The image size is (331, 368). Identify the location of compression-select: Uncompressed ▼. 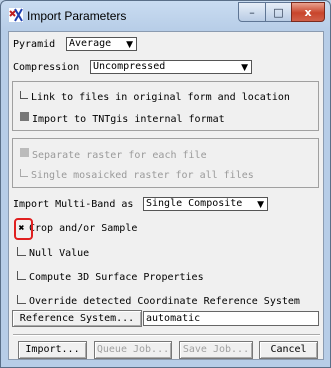
(171, 67).